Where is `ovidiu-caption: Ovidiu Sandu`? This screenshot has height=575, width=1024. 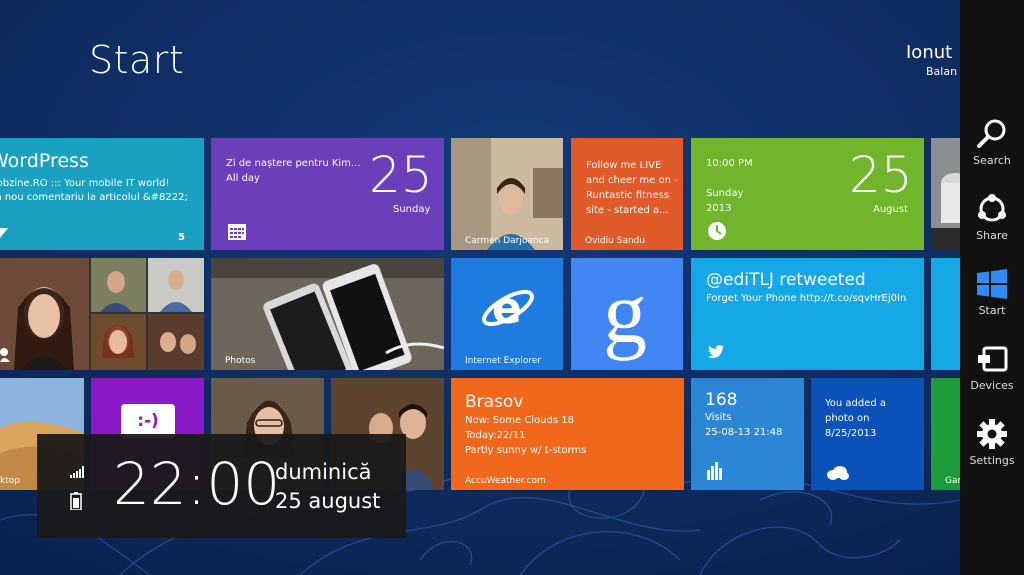 ovidiu-caption: Ovidiu Sandu is located at coordinates (615, 241).